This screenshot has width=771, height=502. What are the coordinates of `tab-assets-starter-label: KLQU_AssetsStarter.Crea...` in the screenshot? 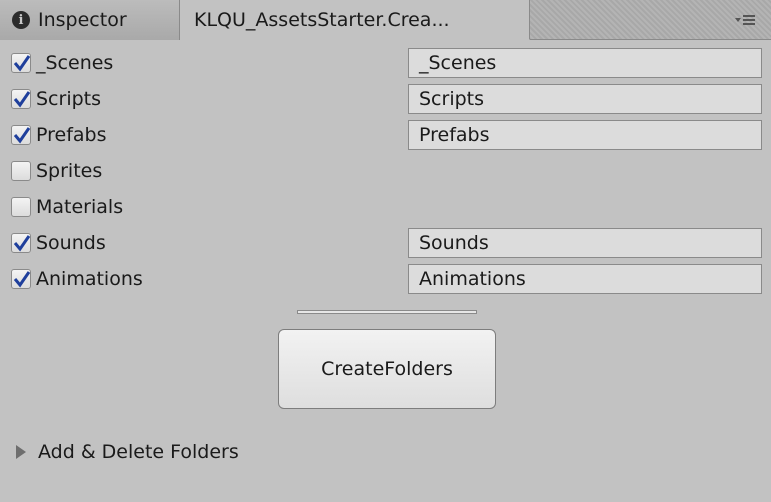 It's located at (322, 19).